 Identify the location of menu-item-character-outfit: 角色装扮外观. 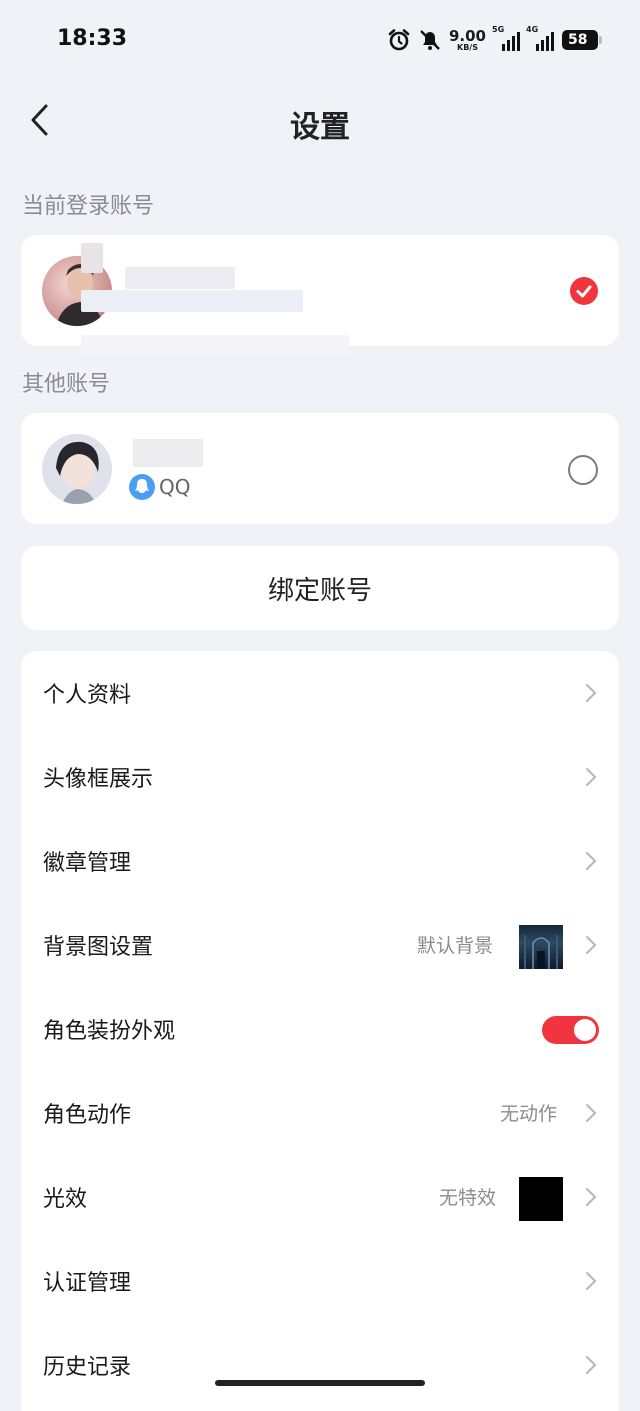
(320, 1029).